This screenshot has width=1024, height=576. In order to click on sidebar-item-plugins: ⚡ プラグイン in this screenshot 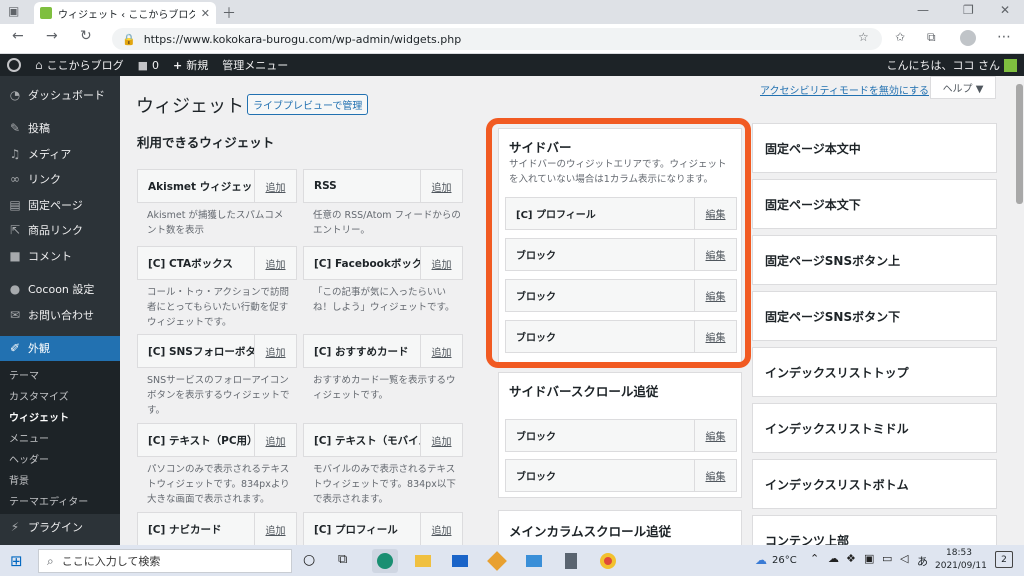, I will do `click(60, 527)`.